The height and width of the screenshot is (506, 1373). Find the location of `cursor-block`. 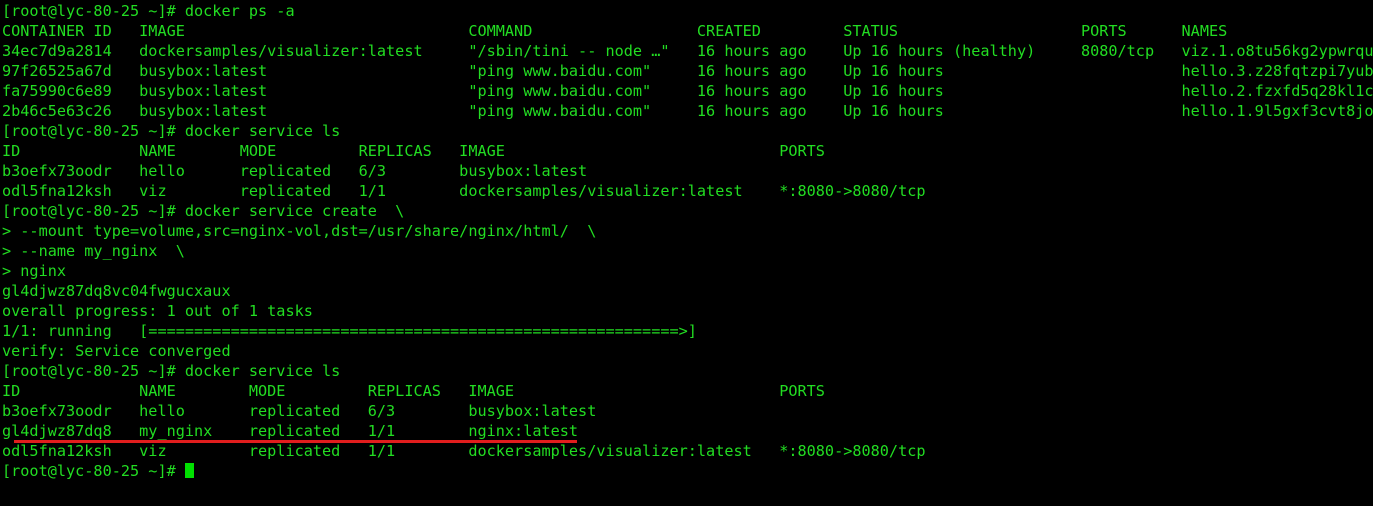

cursor-block is located at coordinates (189, 470).